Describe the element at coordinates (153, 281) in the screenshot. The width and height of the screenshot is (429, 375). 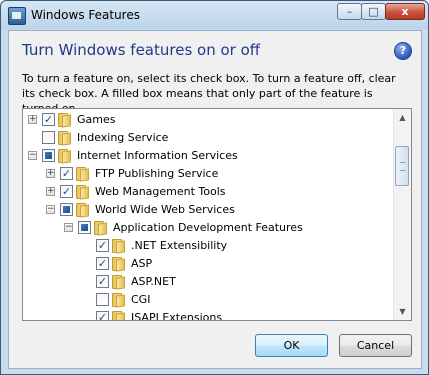
I see `feature-label: ASP.NET` at that location.